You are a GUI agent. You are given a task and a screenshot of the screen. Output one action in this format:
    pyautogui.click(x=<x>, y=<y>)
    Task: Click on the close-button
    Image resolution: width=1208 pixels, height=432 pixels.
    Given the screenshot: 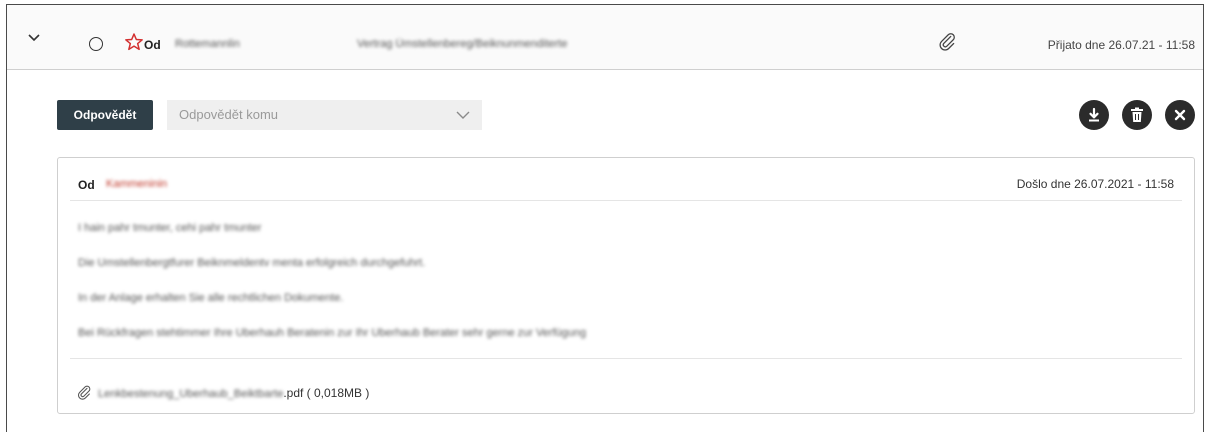 What is the action you would take?
    pyautogui.click(x=1180, y=115)
    